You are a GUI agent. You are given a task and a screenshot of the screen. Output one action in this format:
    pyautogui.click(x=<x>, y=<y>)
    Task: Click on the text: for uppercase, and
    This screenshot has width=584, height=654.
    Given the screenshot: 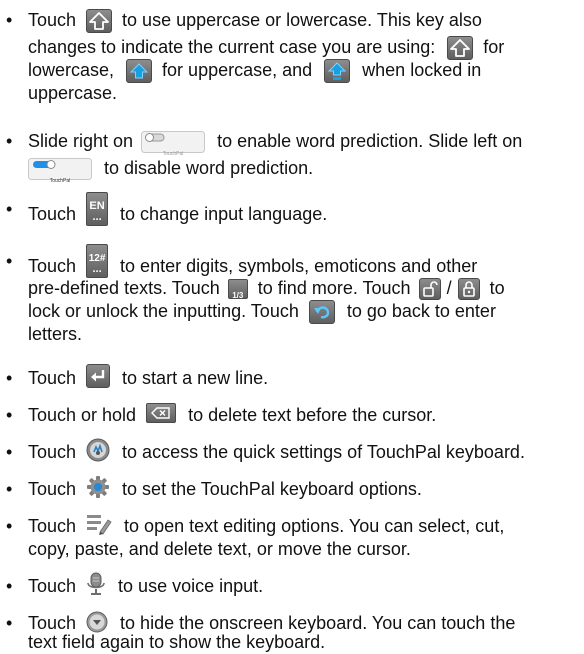 What is the action you would take?
    pyautogui.click(x=237, y=70)
    